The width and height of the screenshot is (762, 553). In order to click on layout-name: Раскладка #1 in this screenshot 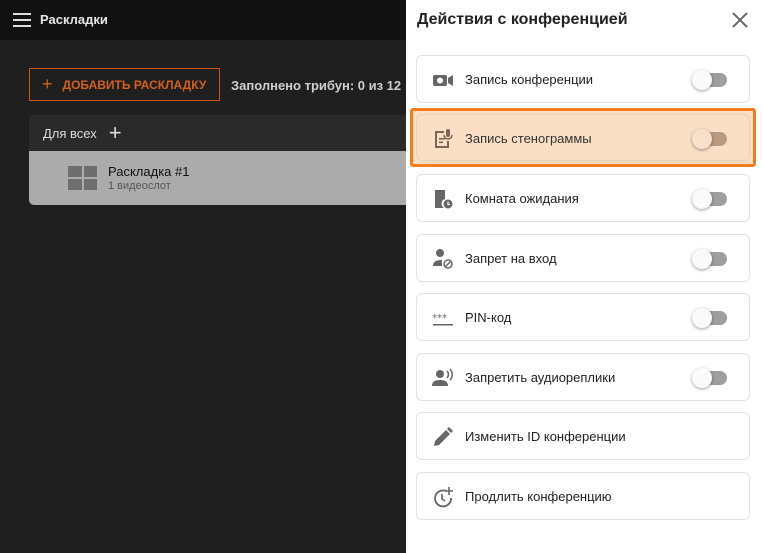, I will do `click(149, 171)`.